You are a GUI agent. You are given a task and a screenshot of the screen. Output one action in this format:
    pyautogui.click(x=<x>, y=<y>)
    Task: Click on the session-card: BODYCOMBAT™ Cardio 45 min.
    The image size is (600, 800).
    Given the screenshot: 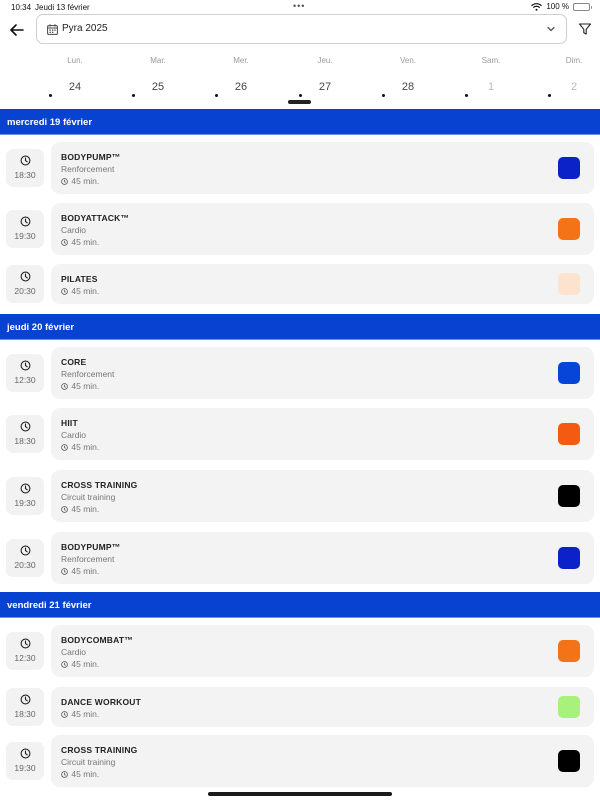 What is the action you would take?
    pyautogui.click(x=322, y=651)
    